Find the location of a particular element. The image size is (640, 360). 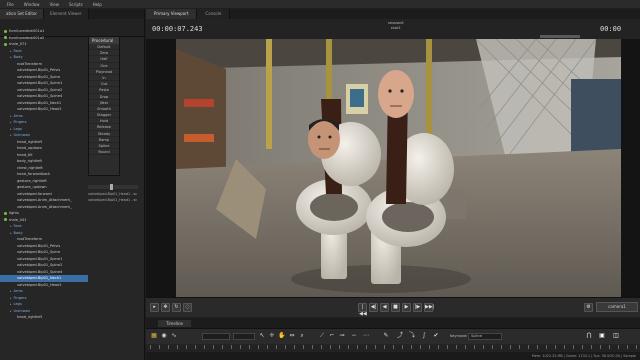

tree-item-label: furnituredesk001a1 is located at coordinates (27, 31).